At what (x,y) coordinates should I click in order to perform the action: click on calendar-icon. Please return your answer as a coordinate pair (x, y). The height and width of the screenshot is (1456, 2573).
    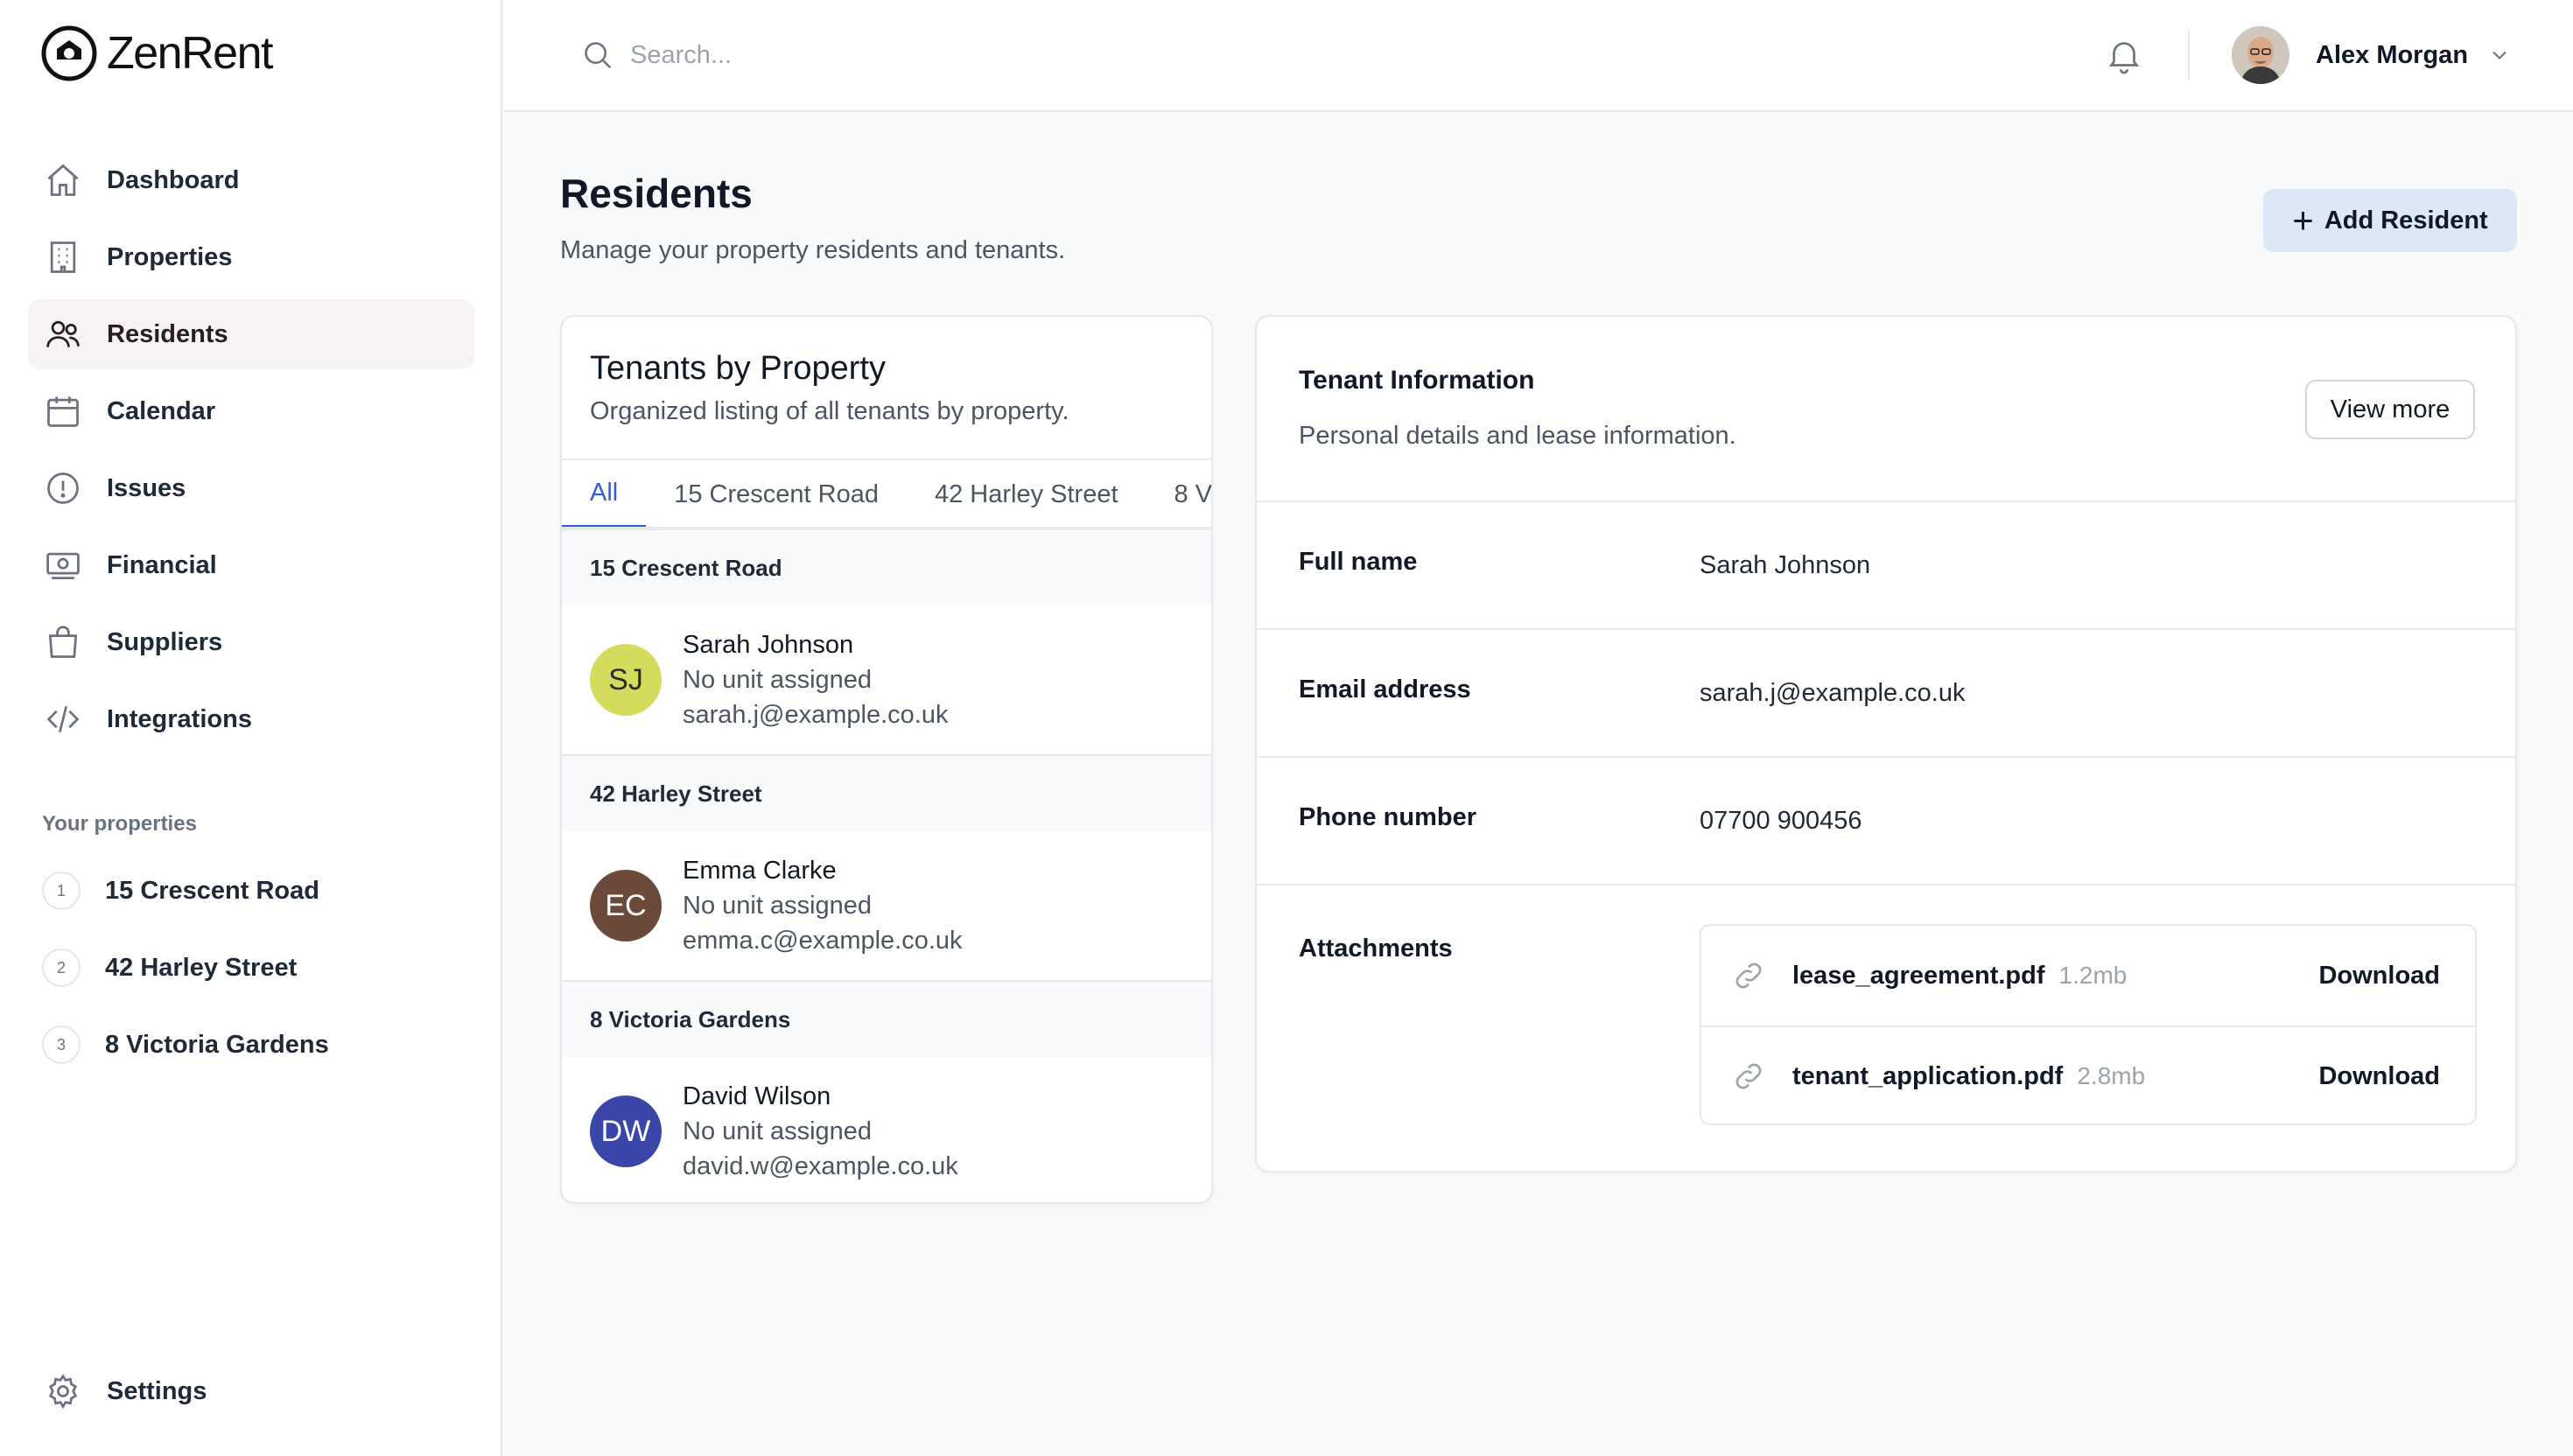
    Looking at the image, I should click on (63, 411).